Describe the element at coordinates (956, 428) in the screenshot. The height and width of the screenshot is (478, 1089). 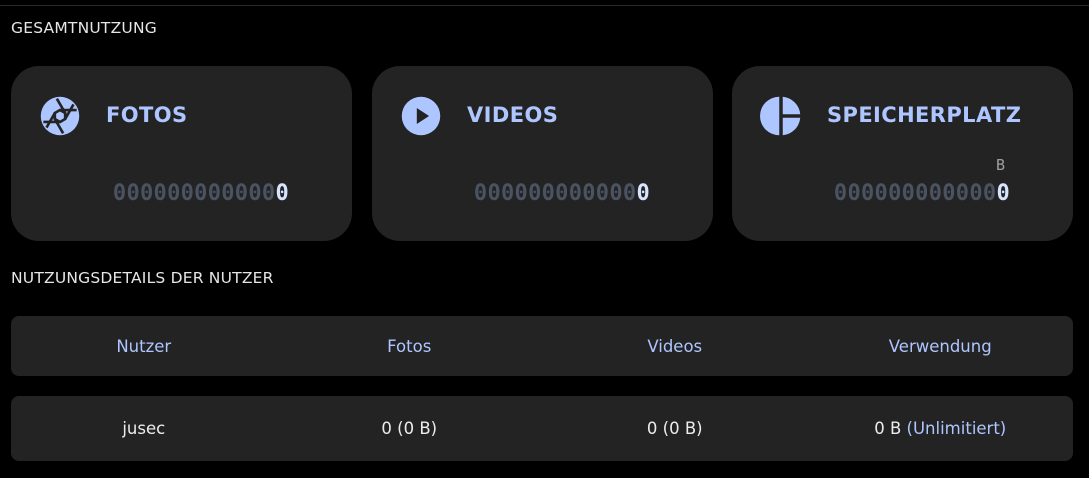
I see `quota-label: (Unlimitiert)` at that location.